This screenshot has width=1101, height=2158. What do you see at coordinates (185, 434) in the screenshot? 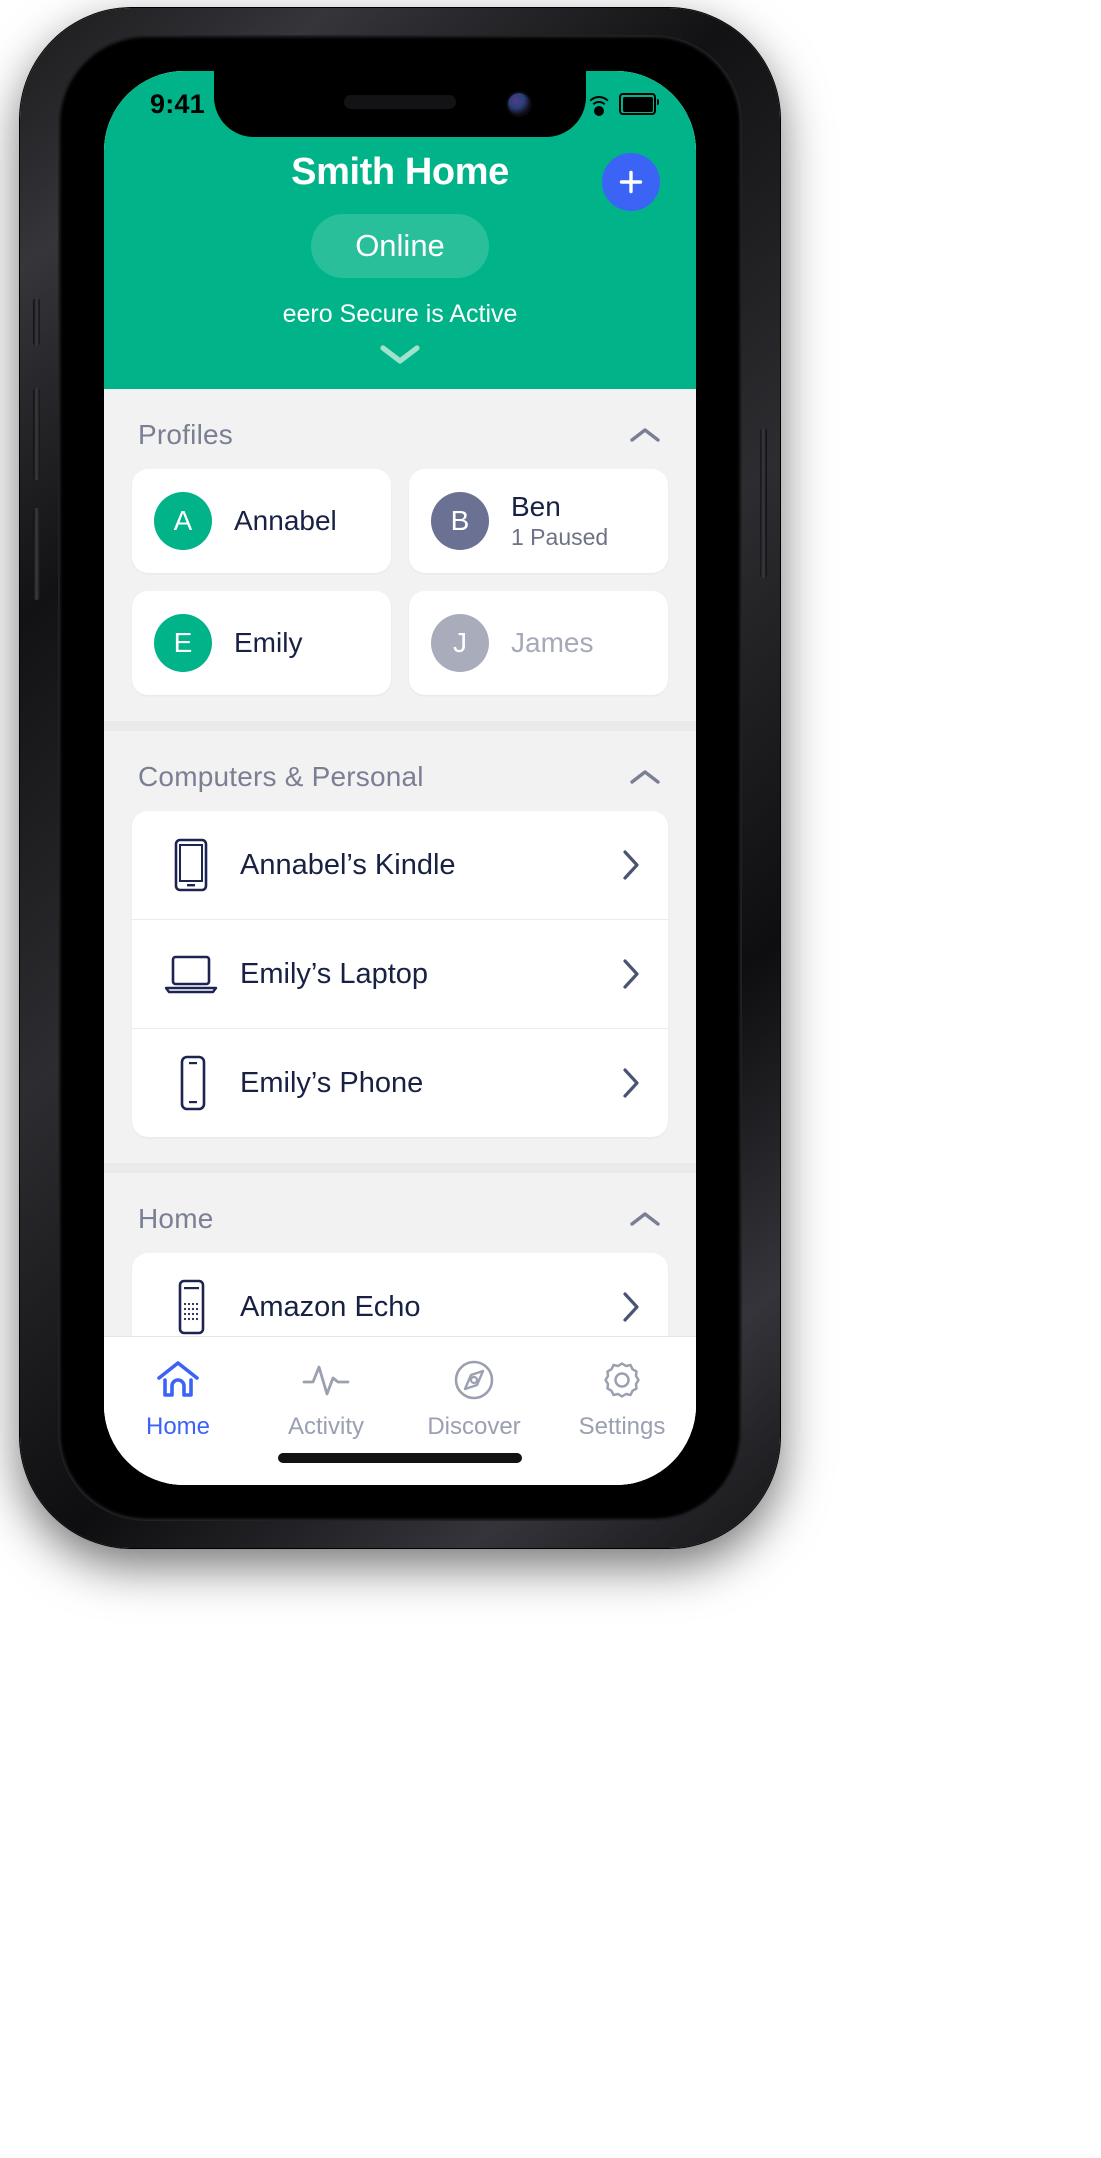
I see `section-title: Profiles` at bounding box center [185, 434].